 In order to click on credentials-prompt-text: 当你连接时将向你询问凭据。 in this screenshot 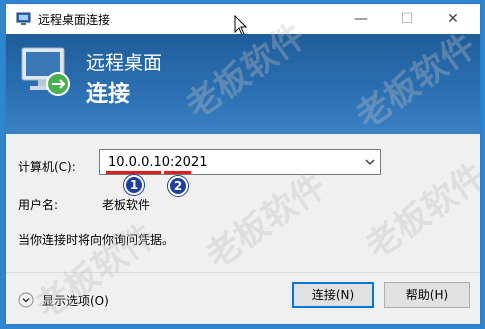, I will do `click(96, 240)`.